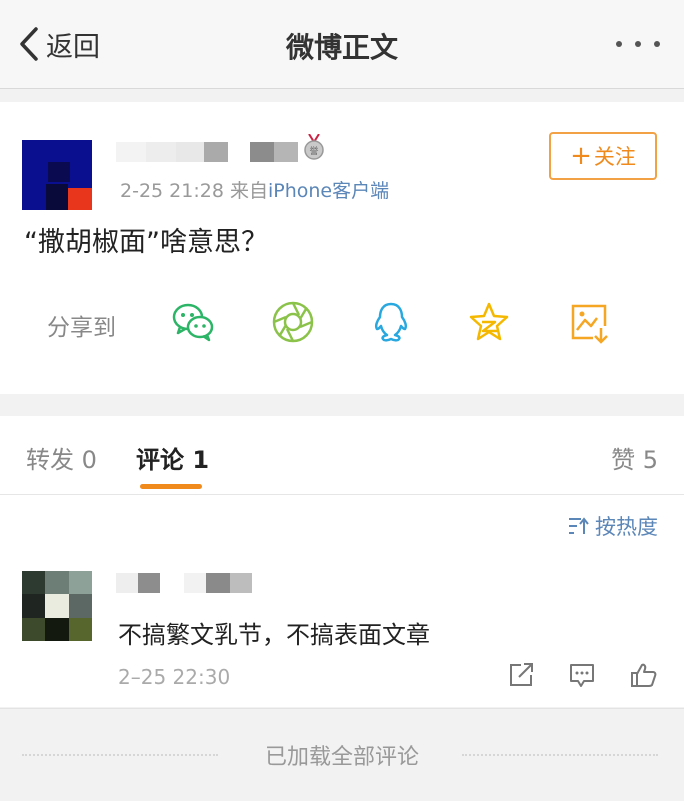 This screenshot has height=801, width=684. Describe the element at coordinates (603, 156) in the screenshot. I see `follow-button: + 关注` at that location.